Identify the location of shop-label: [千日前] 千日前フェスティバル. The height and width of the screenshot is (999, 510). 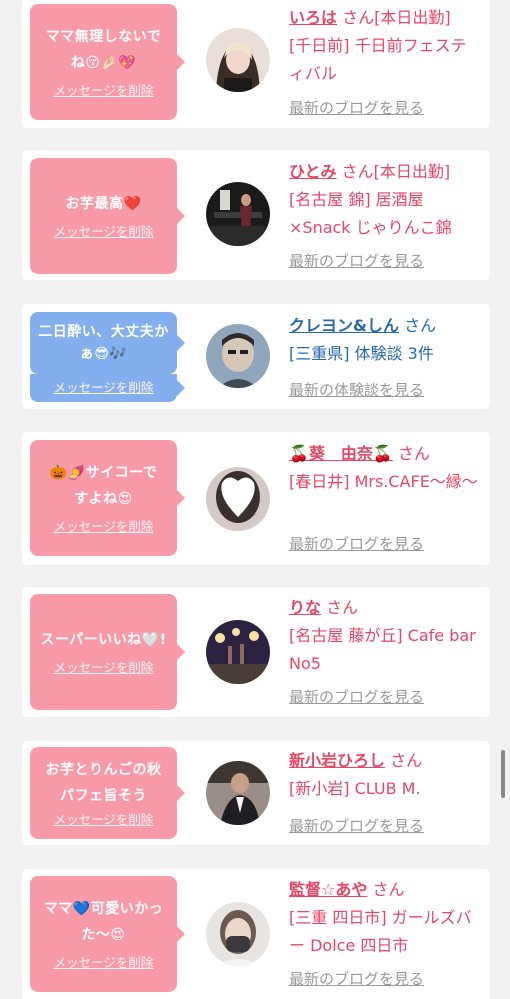
(378, 59).